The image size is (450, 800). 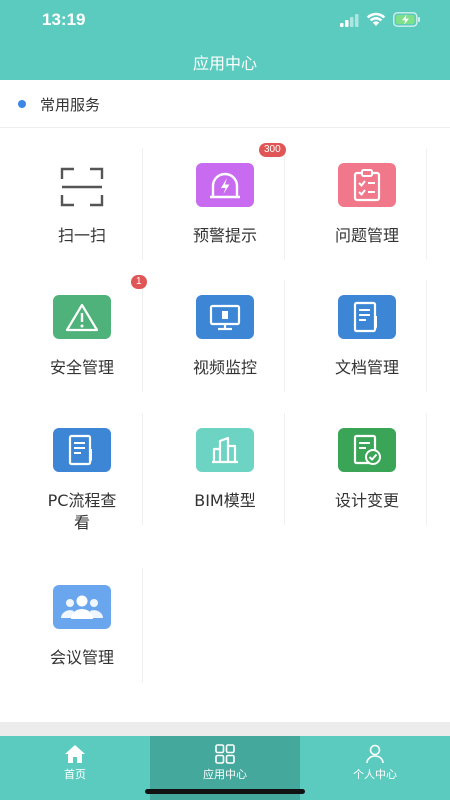 I want to click on service-label: 设计变更, so click(x=366, y=500).